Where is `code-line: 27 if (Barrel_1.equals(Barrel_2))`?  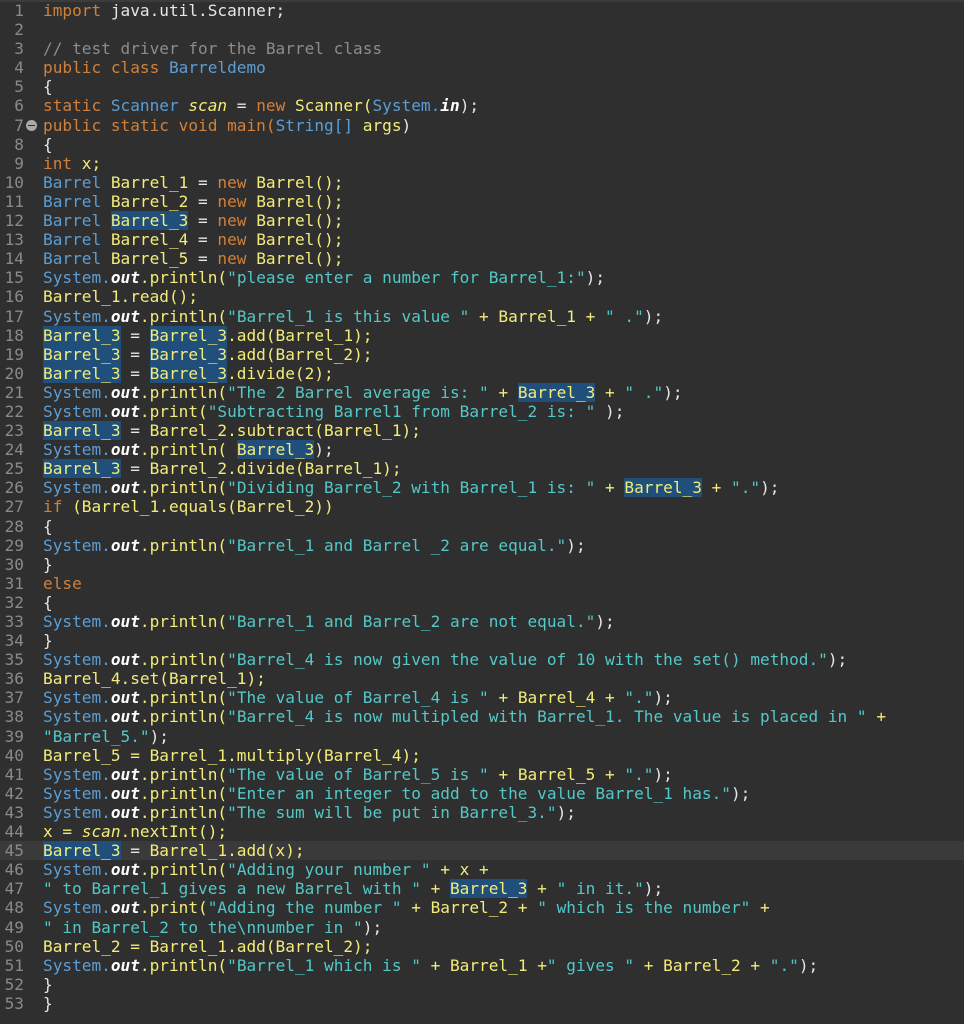
code-line: 27 if (Barrel_1.equals(Barrel_2)) is located at coordinates (482, 506).